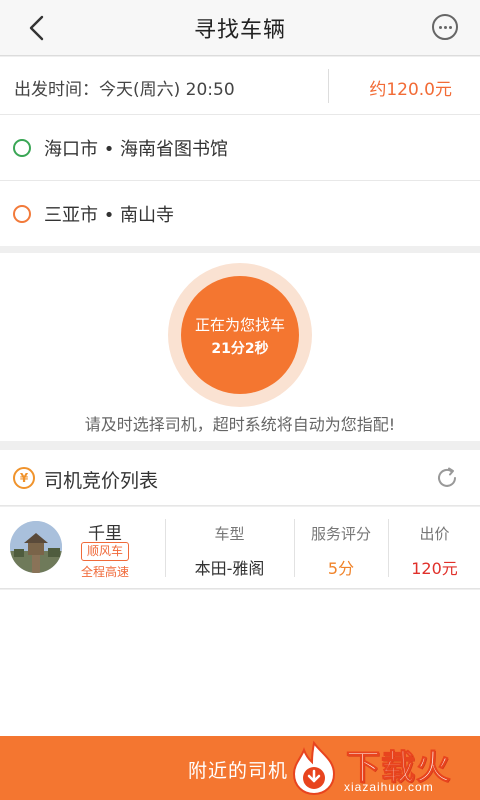  I want to click on price-estimate: 约120.0元, so click(410, 90).